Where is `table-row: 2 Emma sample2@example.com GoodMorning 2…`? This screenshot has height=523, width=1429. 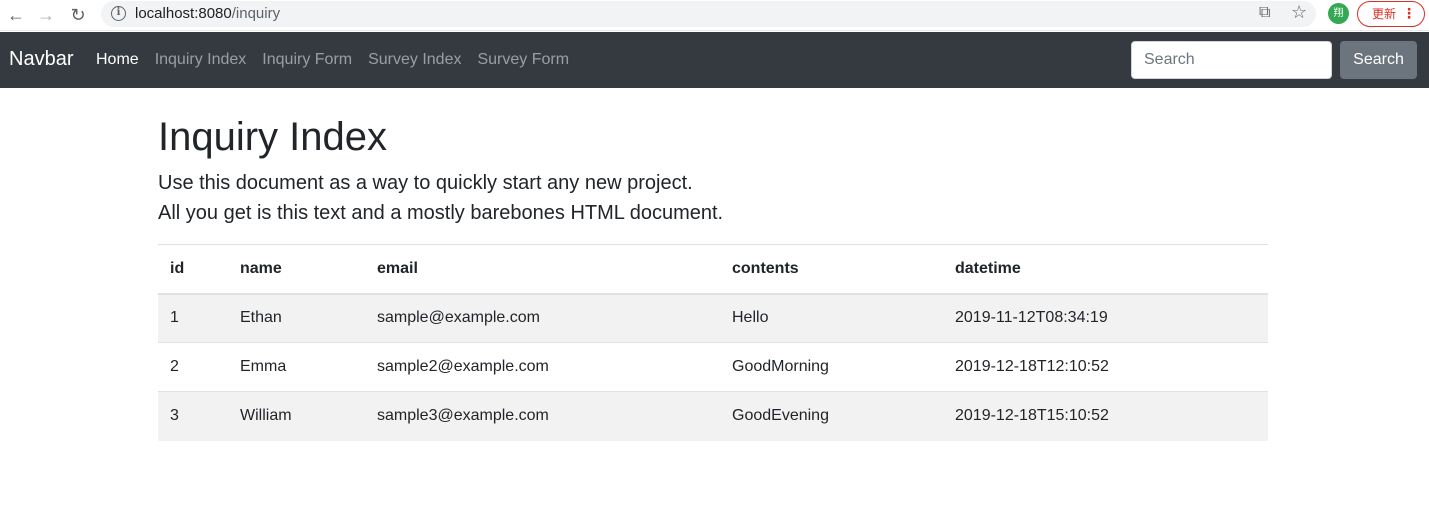 table-row: 2 Emma sample2@example.com GoodMorning 2… is located at coordinates (713, 367).